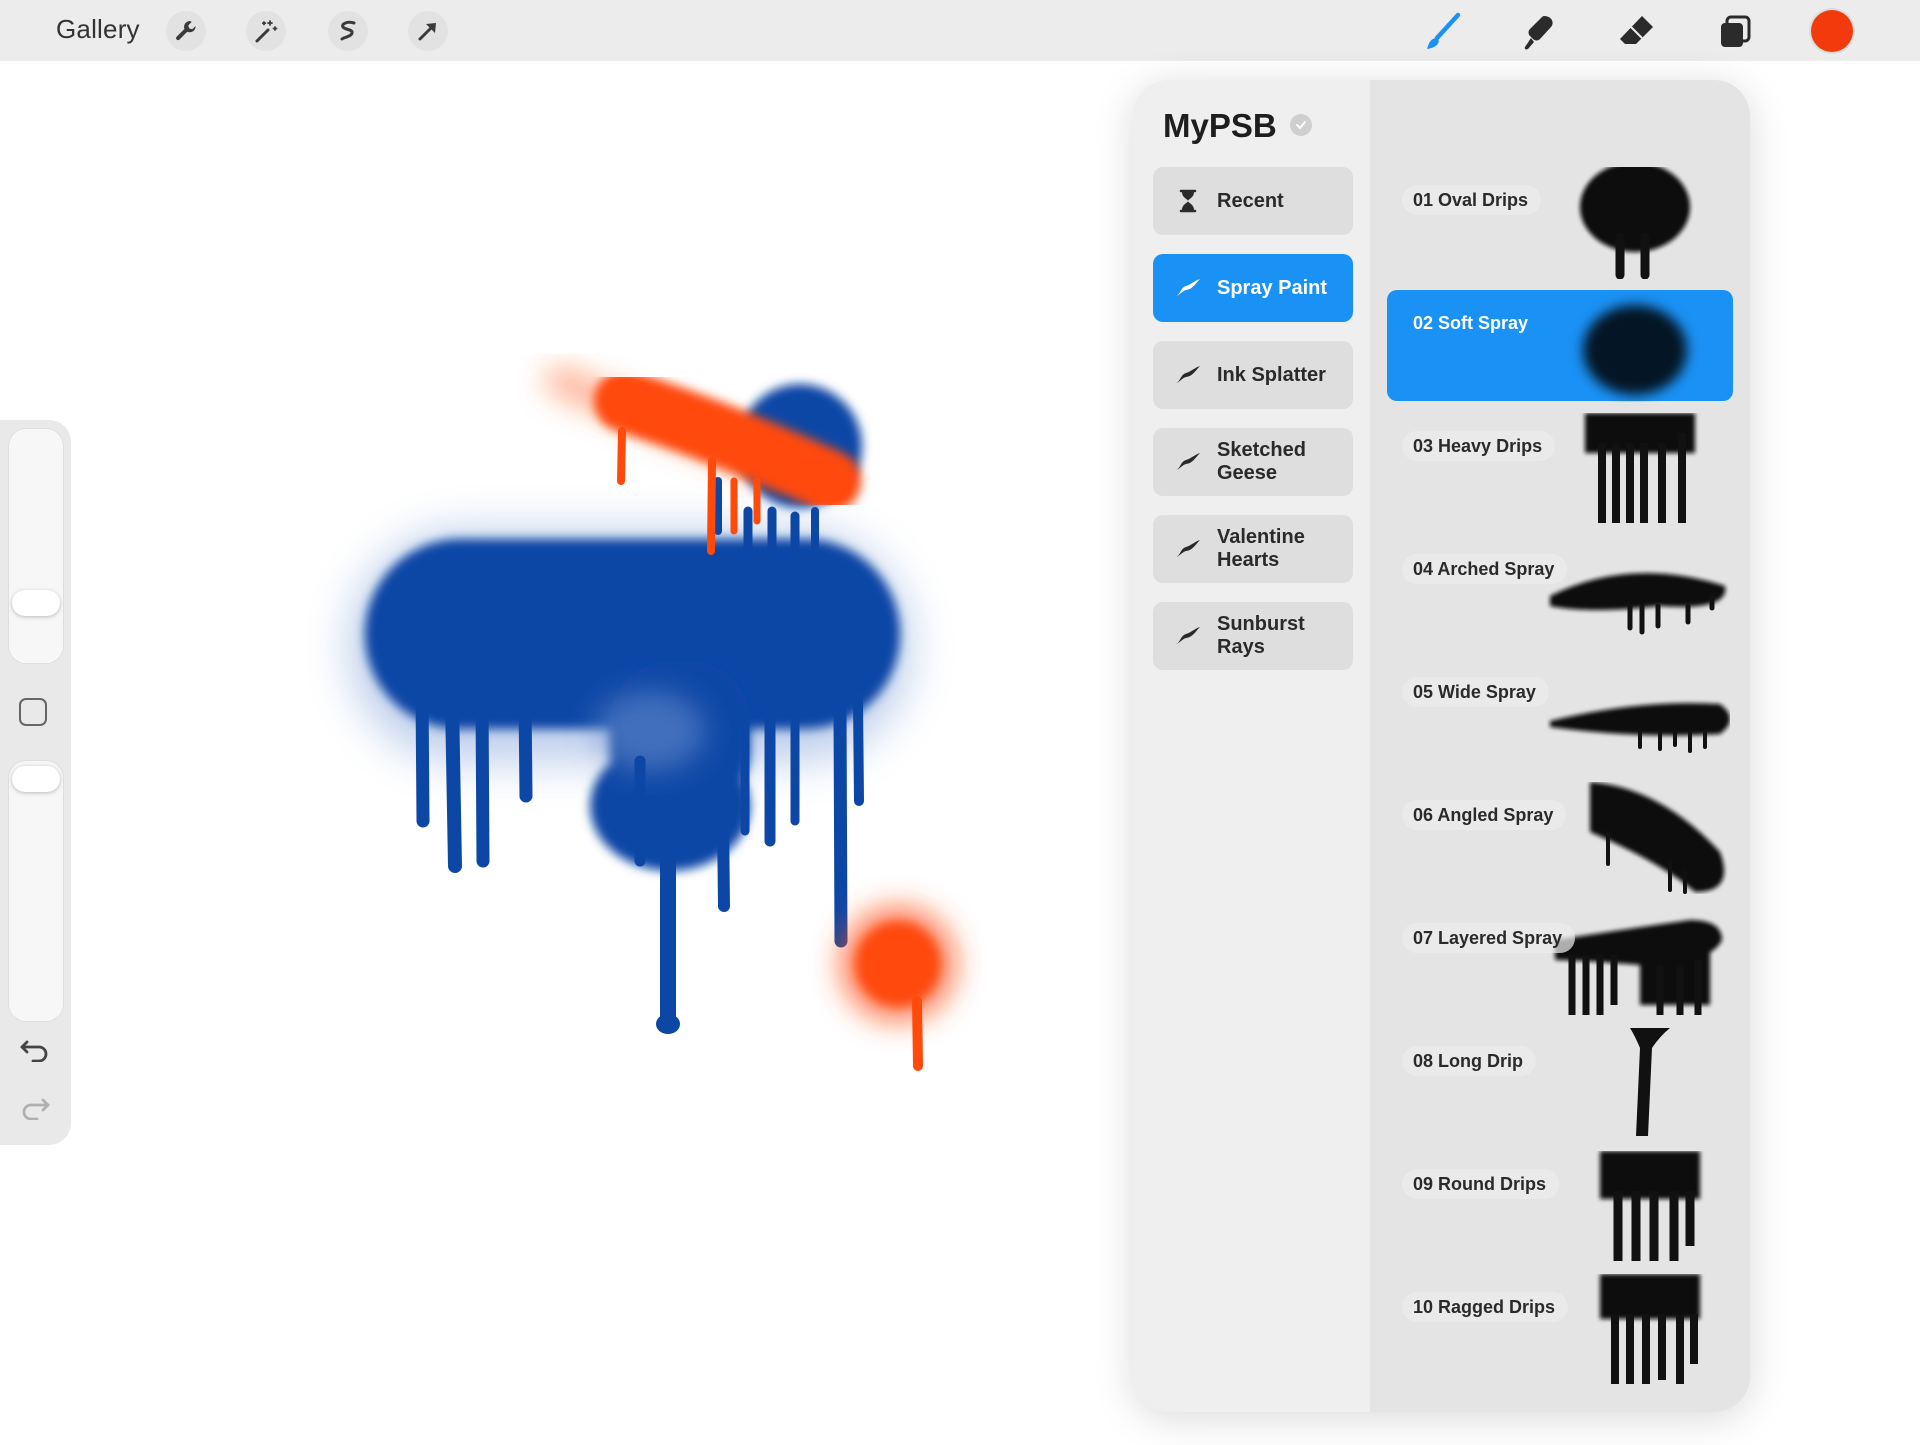 This screenshot has height=1445, width=1920. What do you see at coordinates (1485, 569) in the screenshot?
I see `brush-label: 04 Arched Spray` at bounding box center [1485, 569].